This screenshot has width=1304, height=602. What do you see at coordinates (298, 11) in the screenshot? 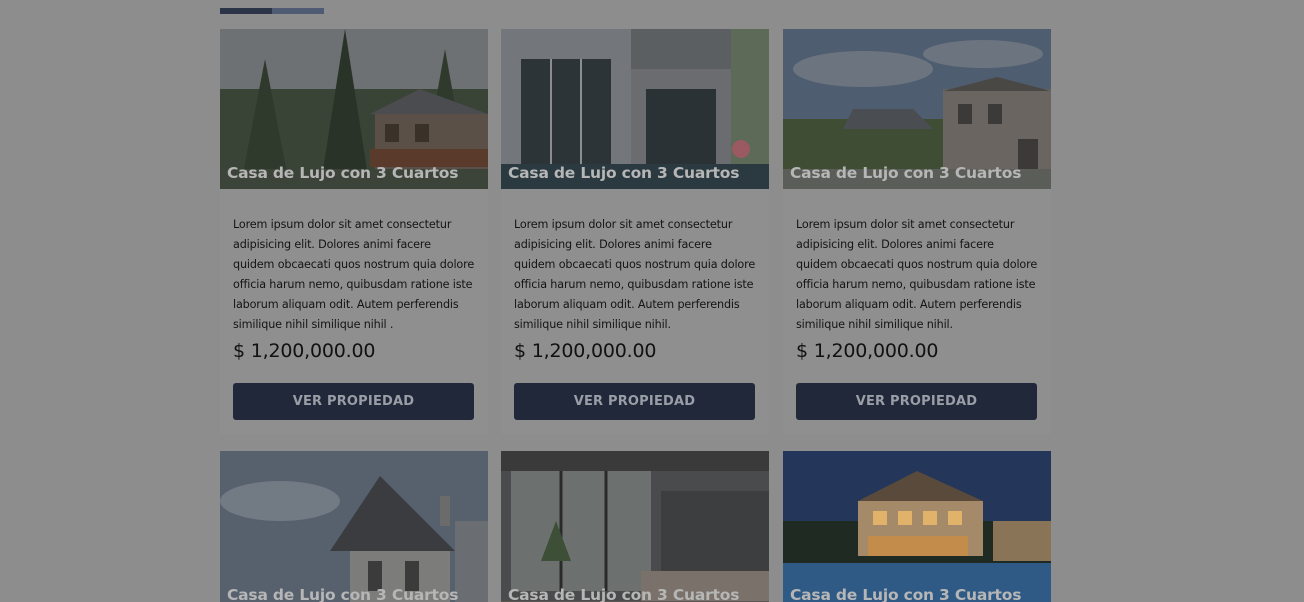
I see `accent-bar-light` at bounding box center [298, 11].